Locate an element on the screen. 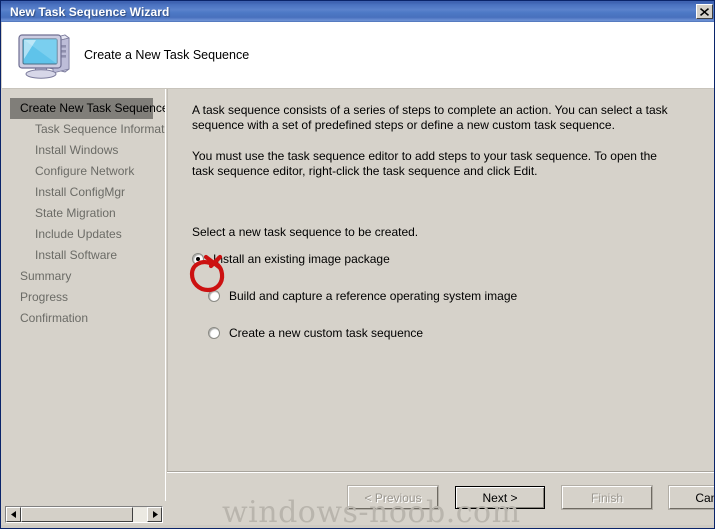  arrow-left-icon is located at coordinates (13, 514).